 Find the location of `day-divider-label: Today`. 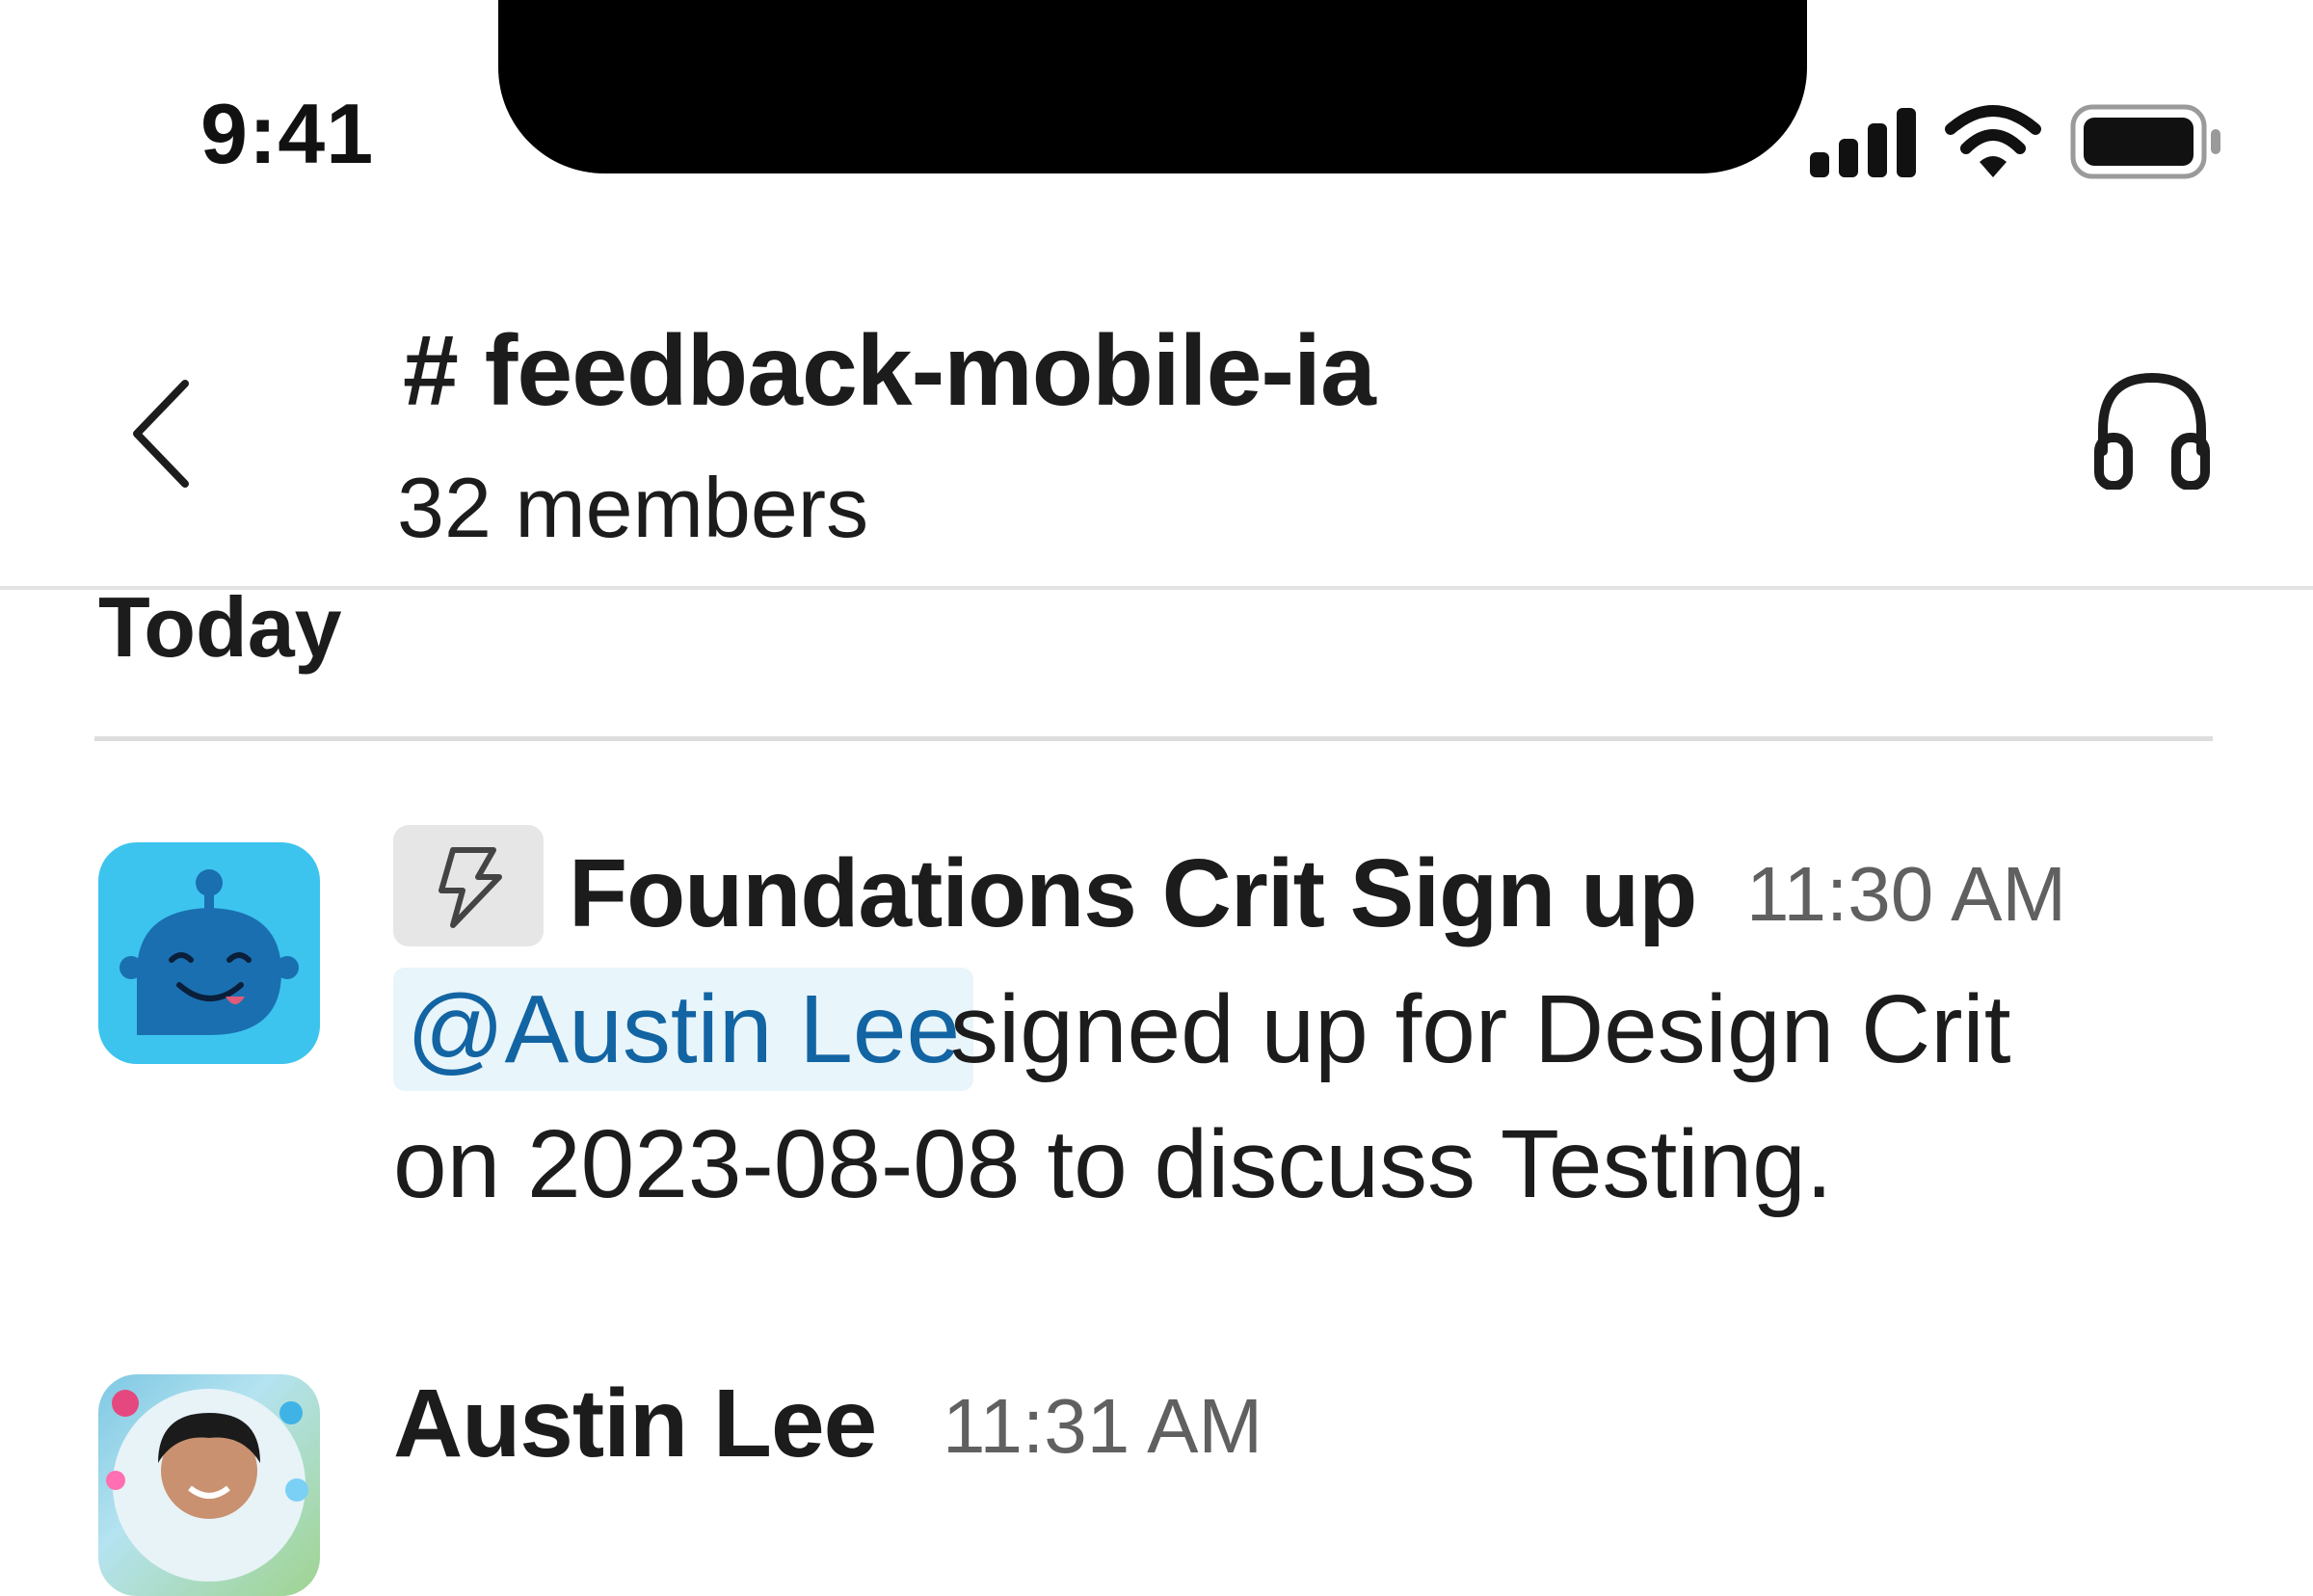

day-divider-label: Today is located at coordinates (220, 627).